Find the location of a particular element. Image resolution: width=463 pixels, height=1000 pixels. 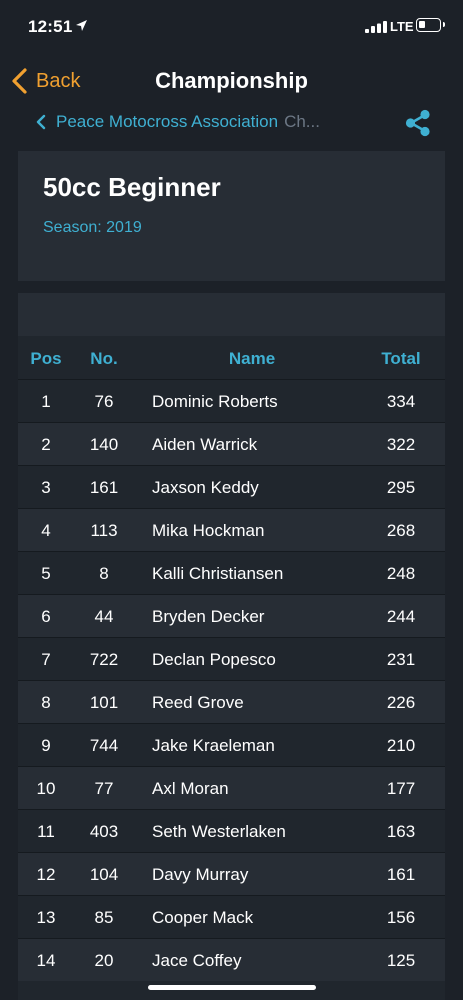

class-name: 50cc Beginner is located at coordinates (132, 187).